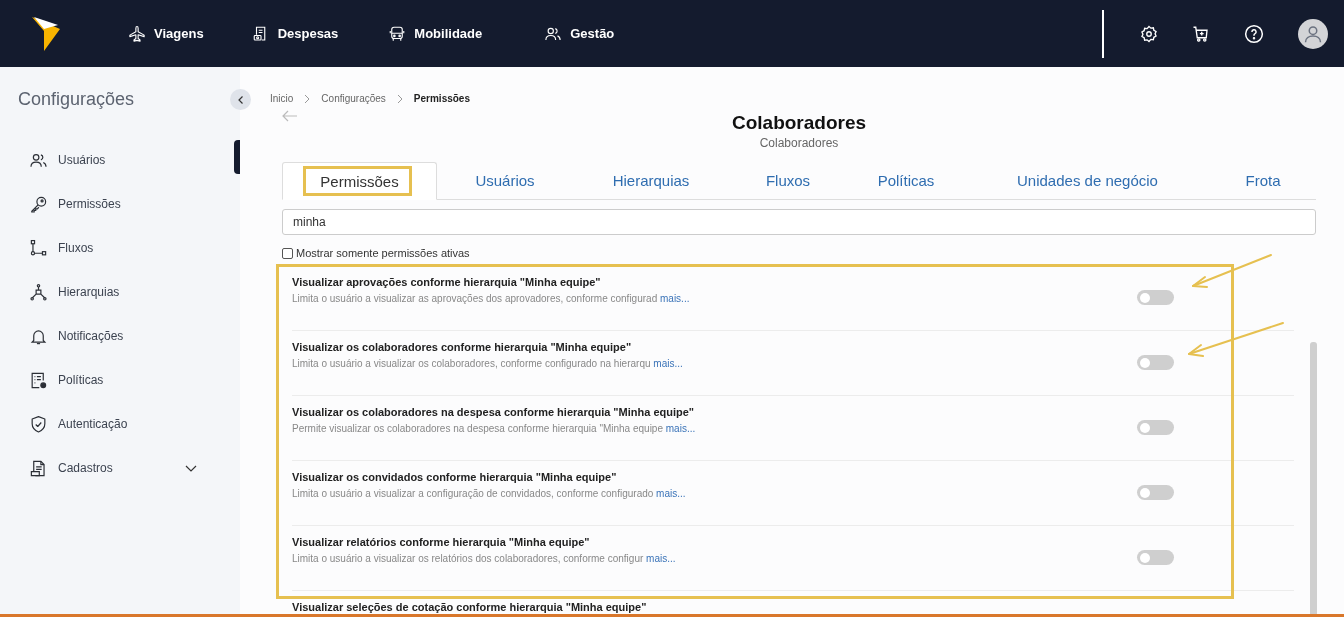 This screenshot has height=617, width=1344. What do you see at coordinates (505, 181) in the screenshot?
I see `tab: Usuários` at bounding box center [505, 181].